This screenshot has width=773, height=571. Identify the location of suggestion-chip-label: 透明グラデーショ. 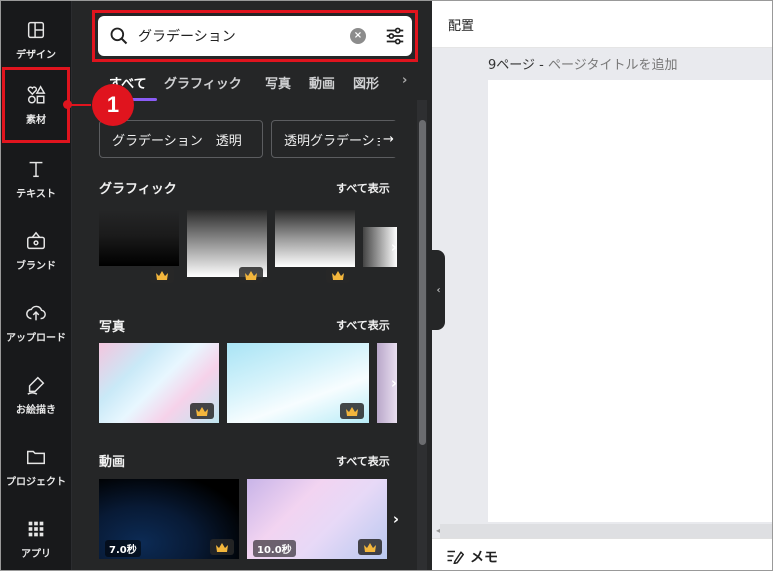
(336, 141).